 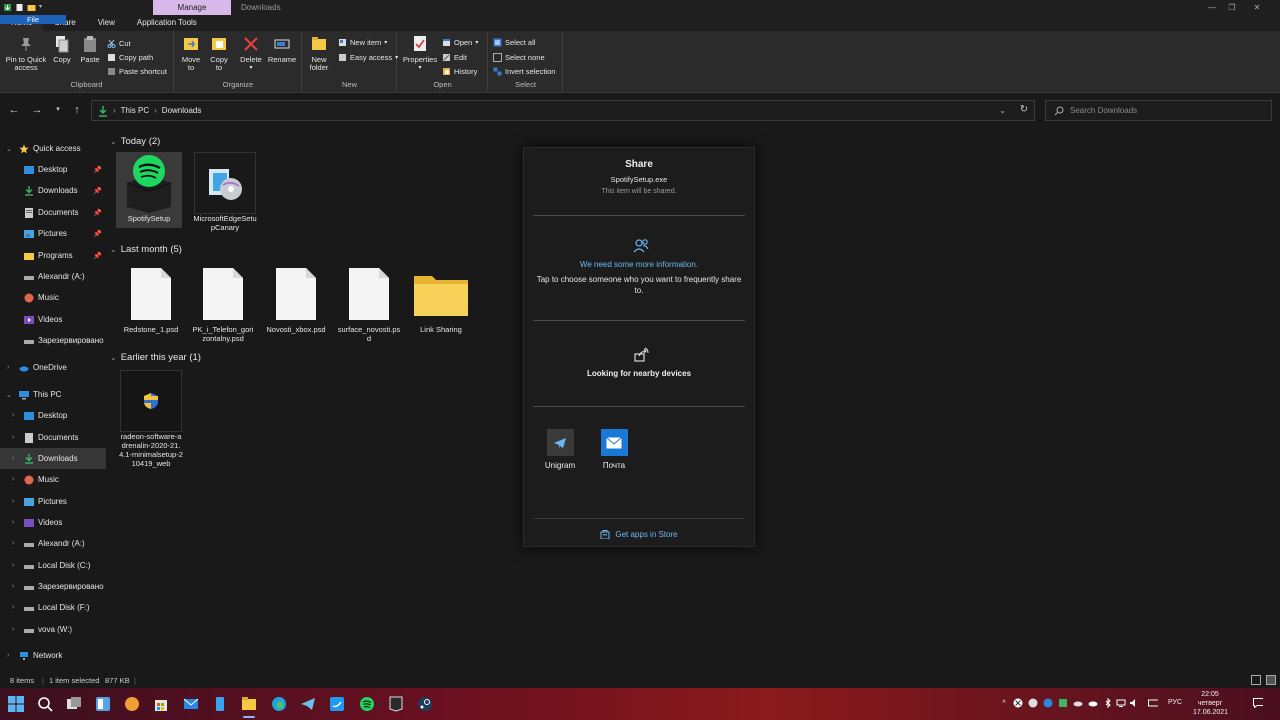 What do you see at coordinates (614, 449) in the screenshot?
I see `share-app-mail: Почта` at bounding box center [614, 449].